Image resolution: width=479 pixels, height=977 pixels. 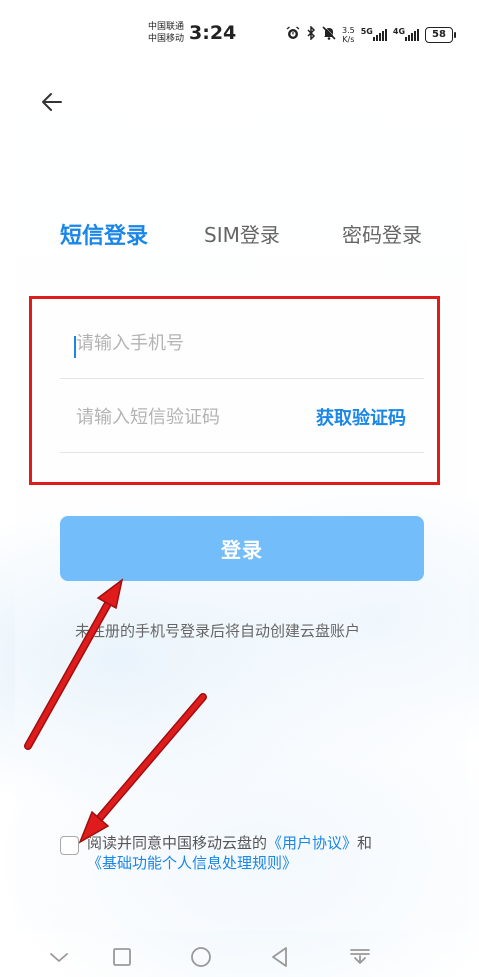 I want to click on signal-4g-icon: 4G, so click(x=406, y=34).